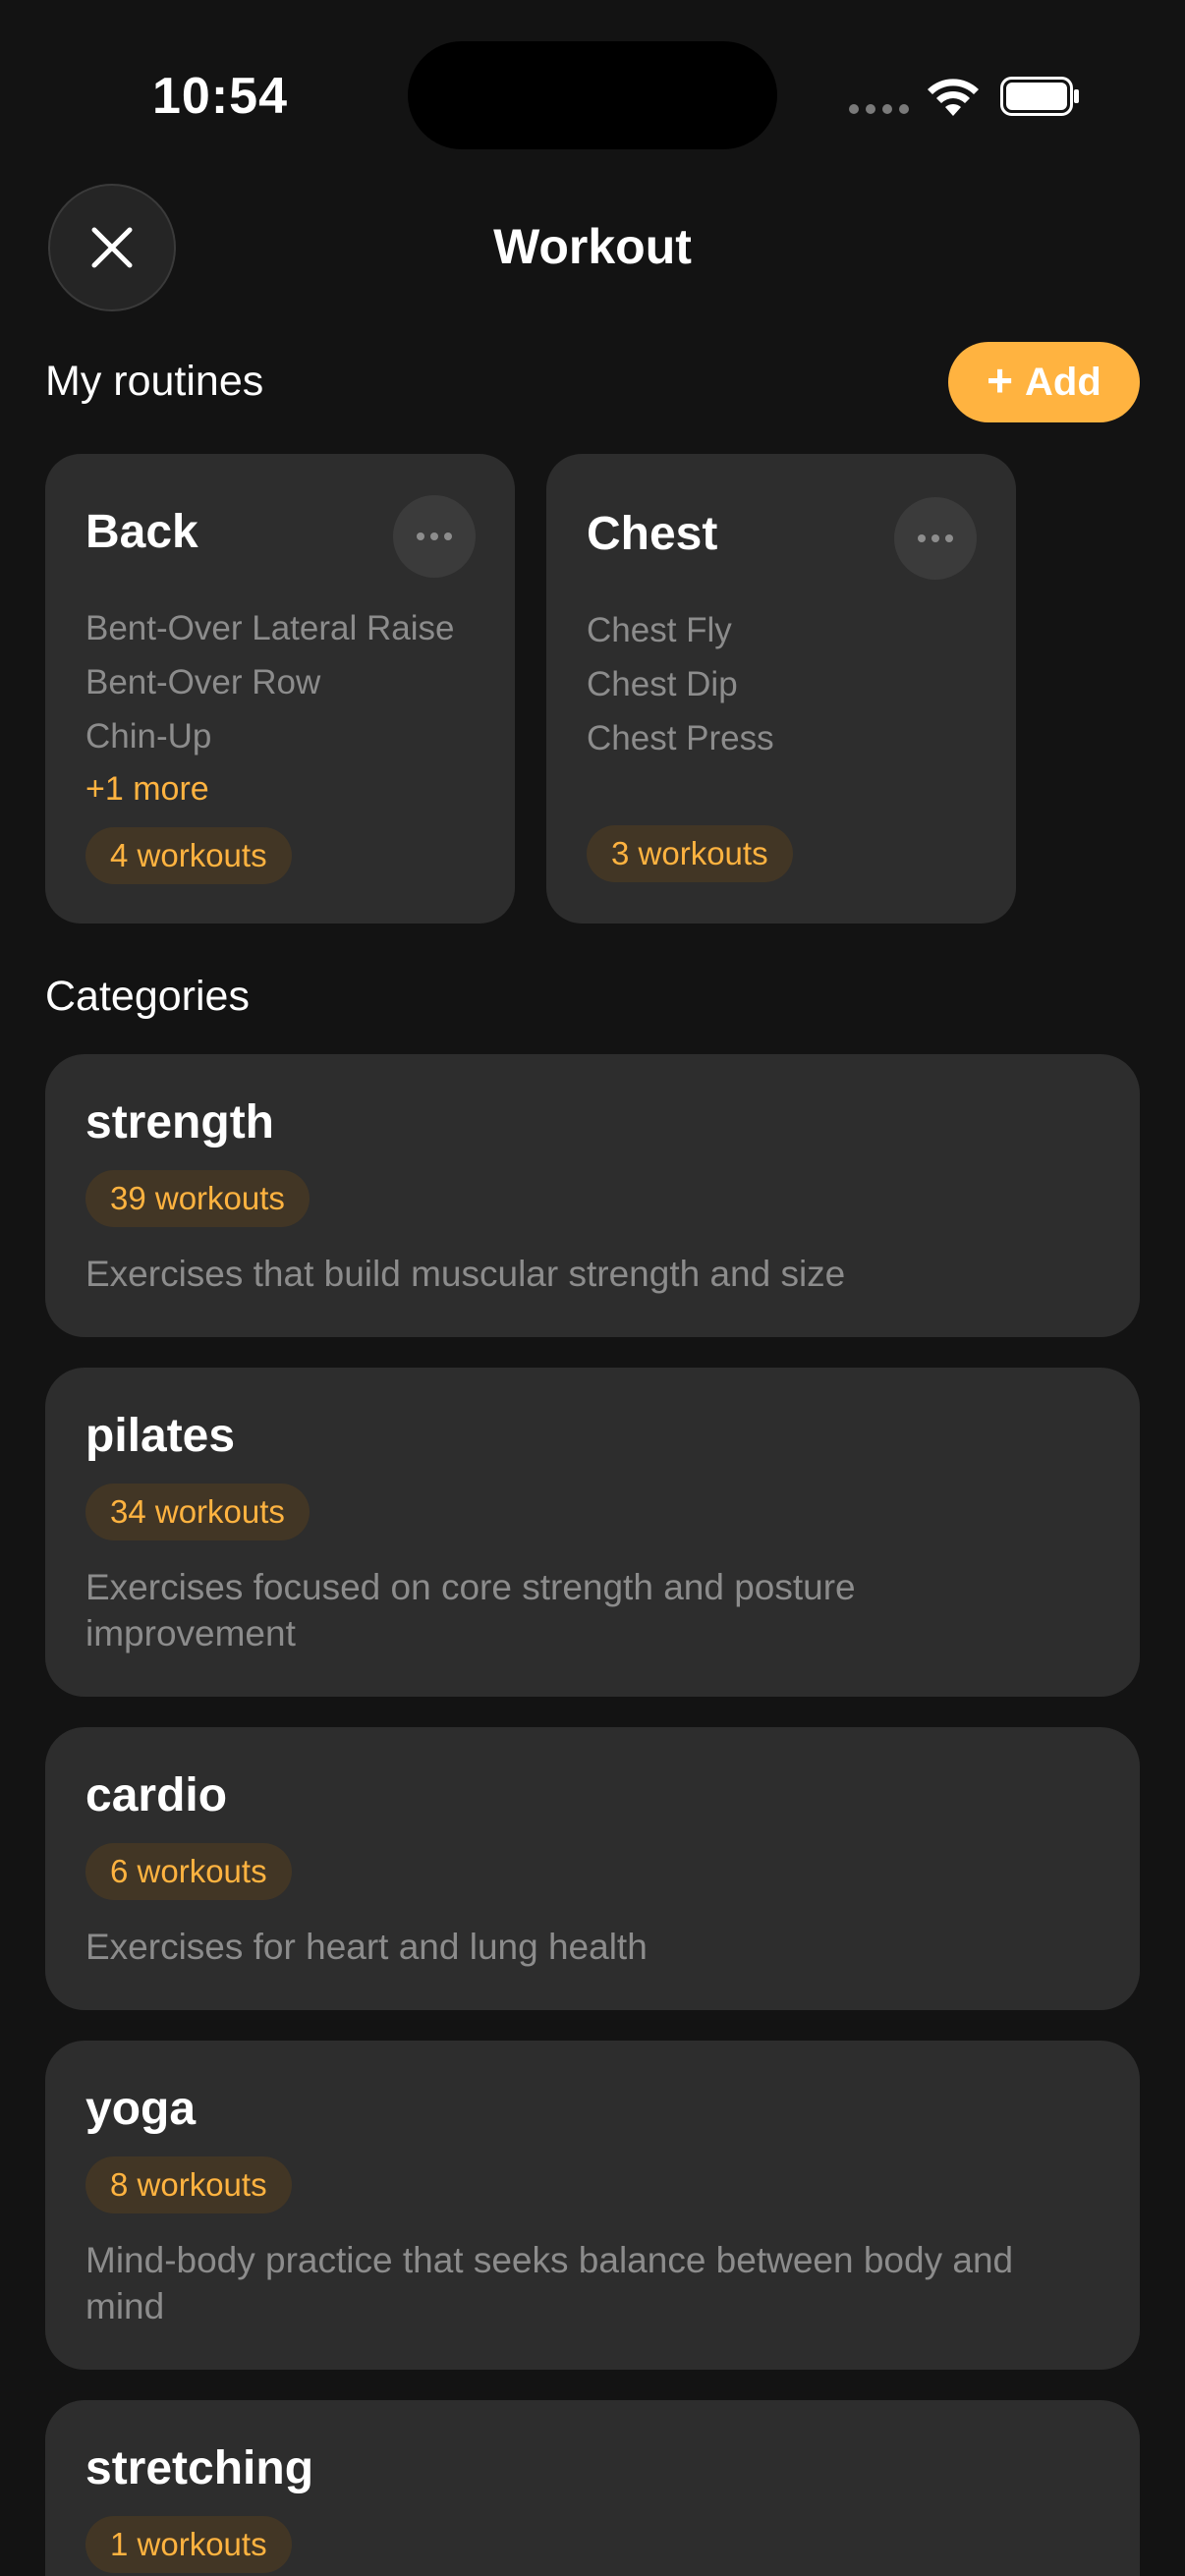  What do you see at coordinates (653, 534) in the screenshot?
I see `routine-title: Chest` at bounding box center [653, 534].